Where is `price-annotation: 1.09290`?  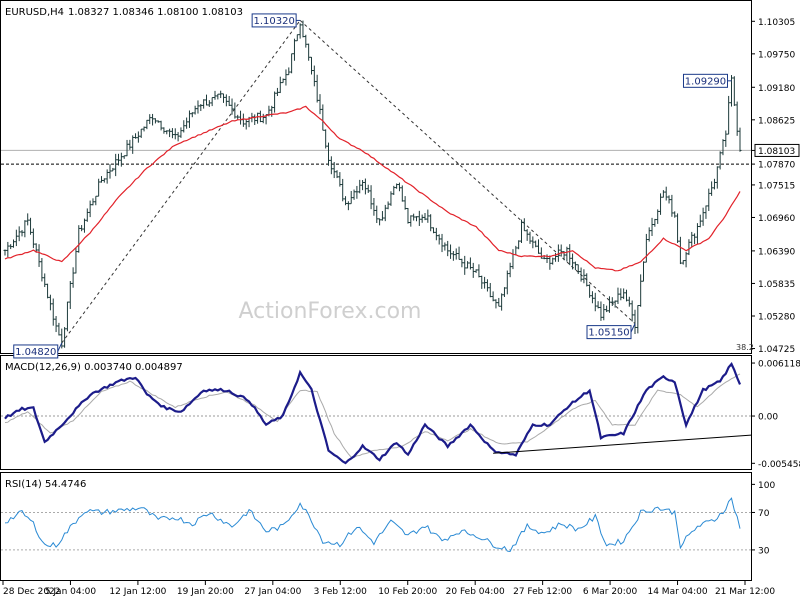
price-annotation: 1.09290 is located at coordinates (707, 80).